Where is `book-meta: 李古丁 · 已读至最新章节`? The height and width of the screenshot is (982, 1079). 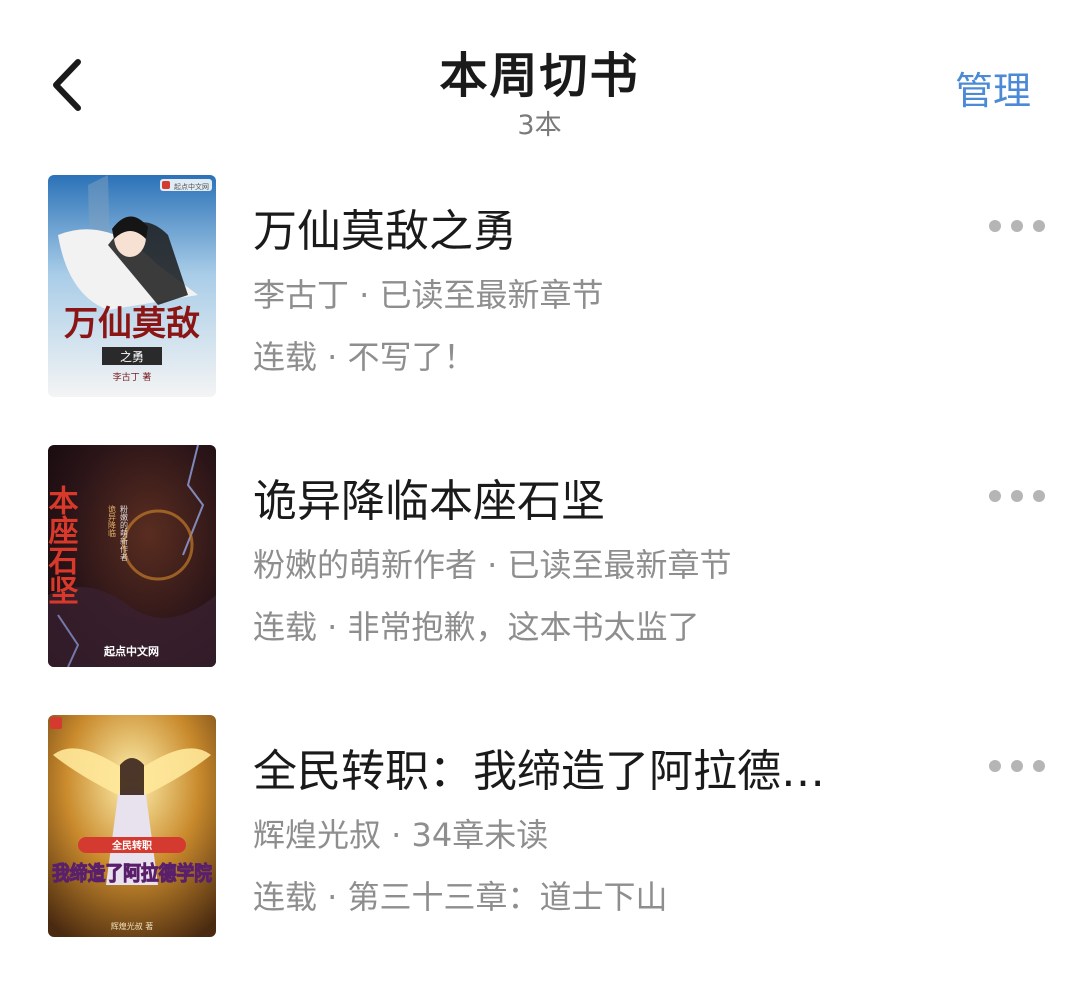
book-meta: 李古丁 · 已读至最新章节 is located at coordinates (428, 295).